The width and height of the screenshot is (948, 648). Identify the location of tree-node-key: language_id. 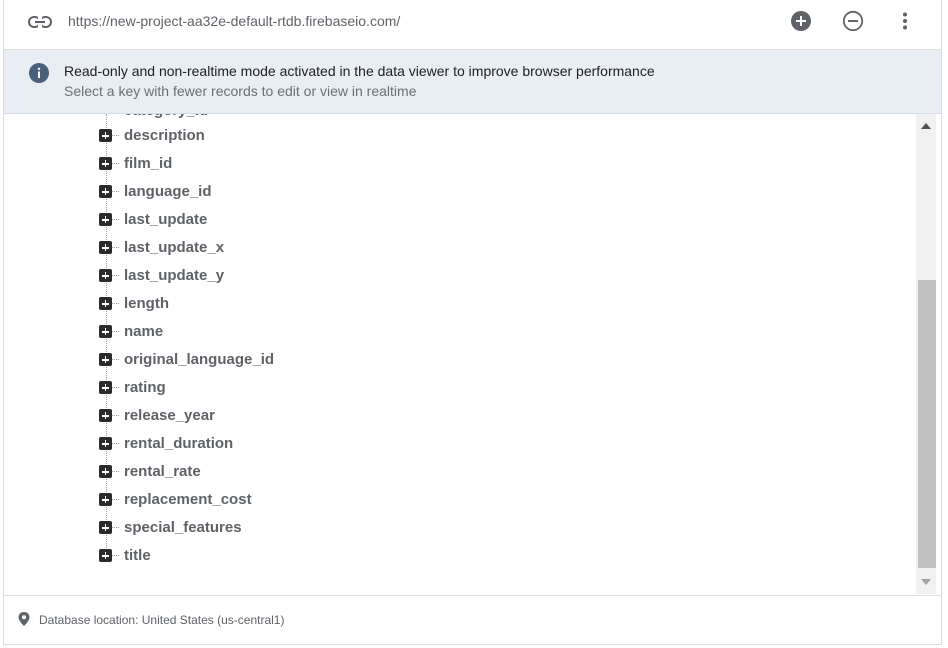
(168, 191).